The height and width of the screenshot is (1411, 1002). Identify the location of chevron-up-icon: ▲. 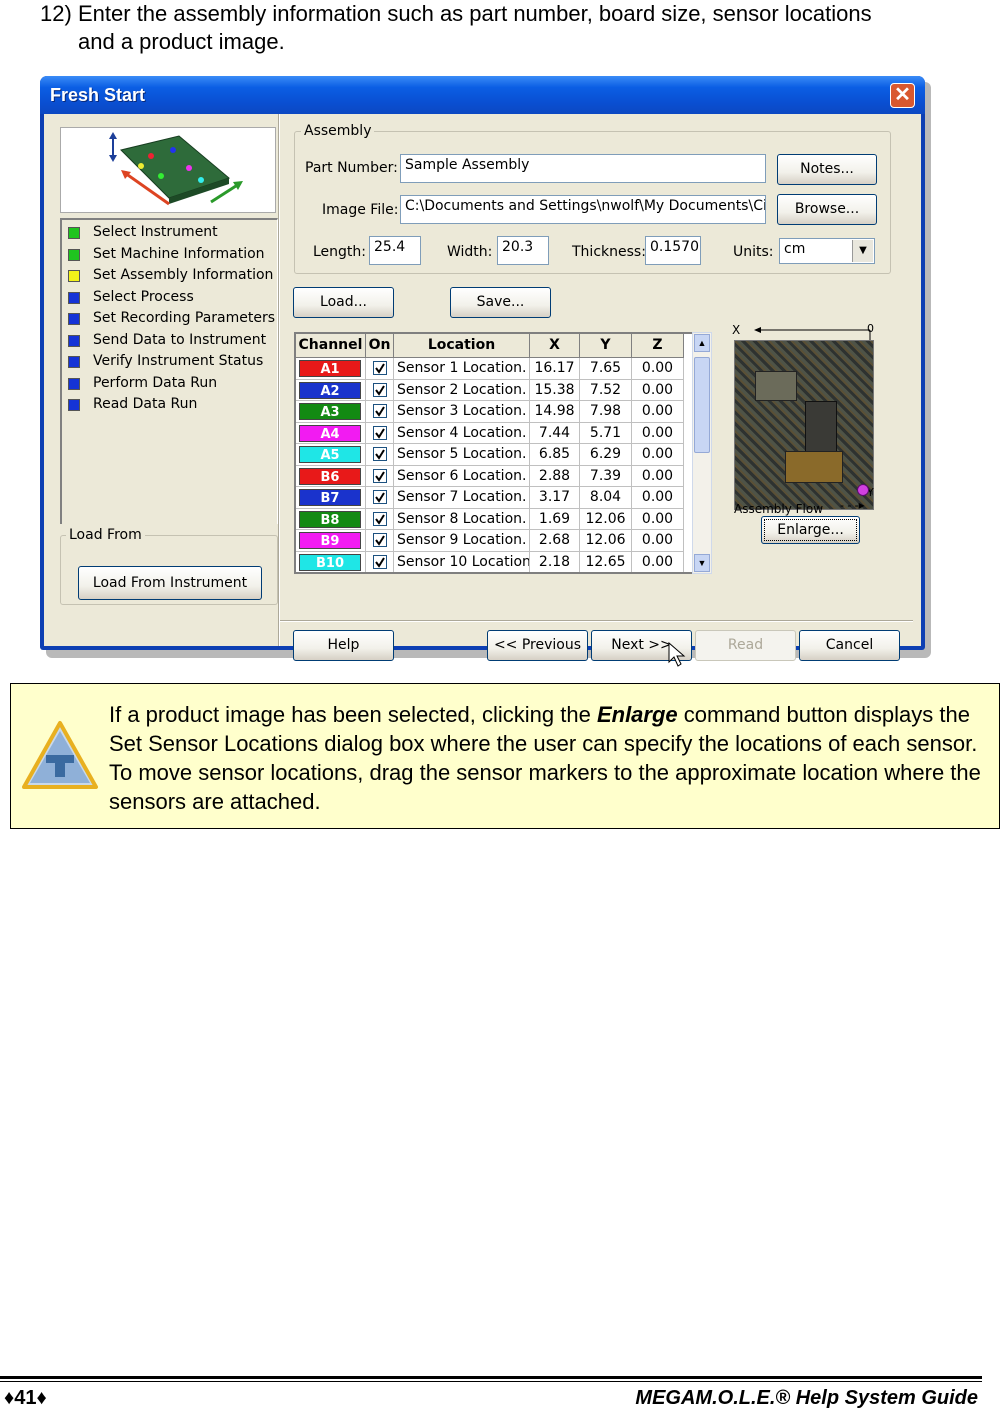
(702, 343).